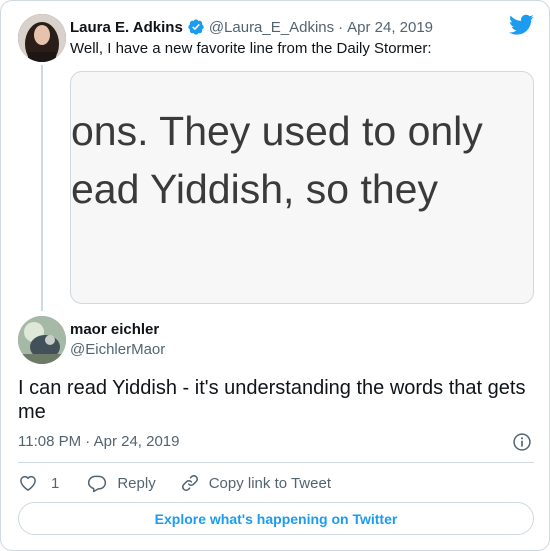 The height and width of the screenshot is (551, 550). What do you see at coordinates (136, 483) in the screenshot?
I see `reply-label: Reply` at bounding box center [136, 483].